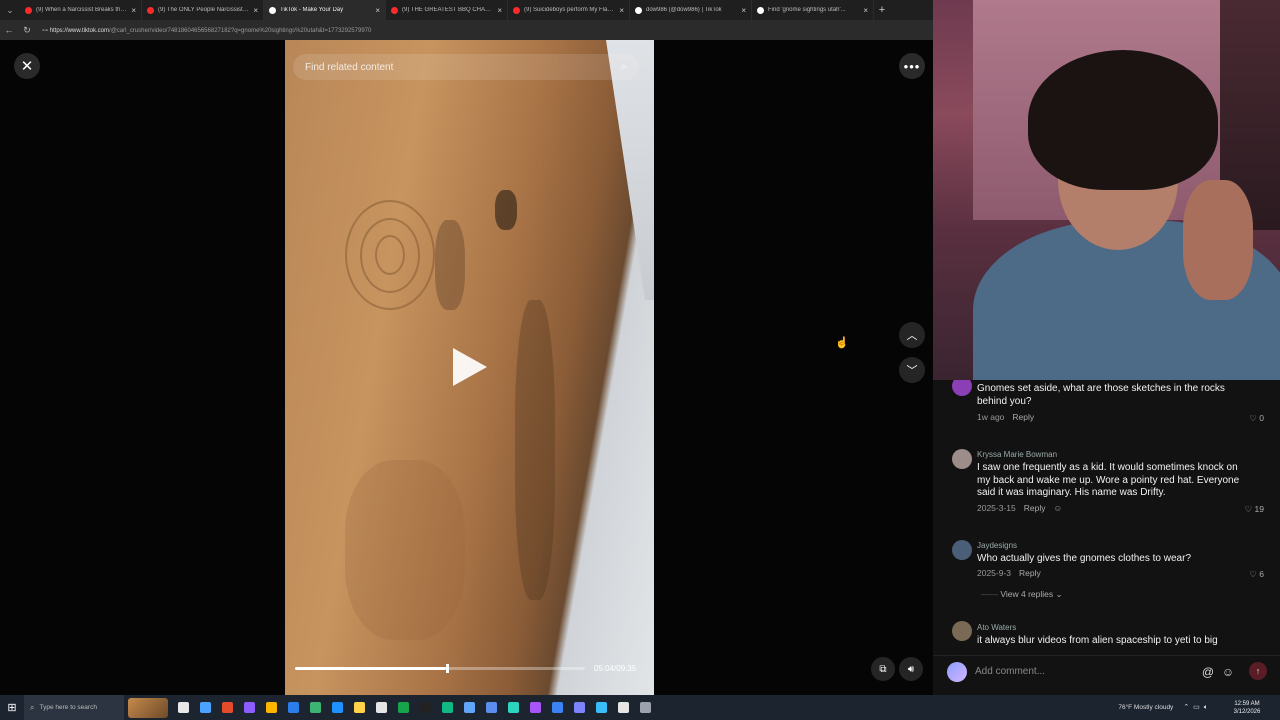  What do you see at coordinates (27, 66) in the screenshot?
I see `close-button: ✕` at bounding box center [27, 66].